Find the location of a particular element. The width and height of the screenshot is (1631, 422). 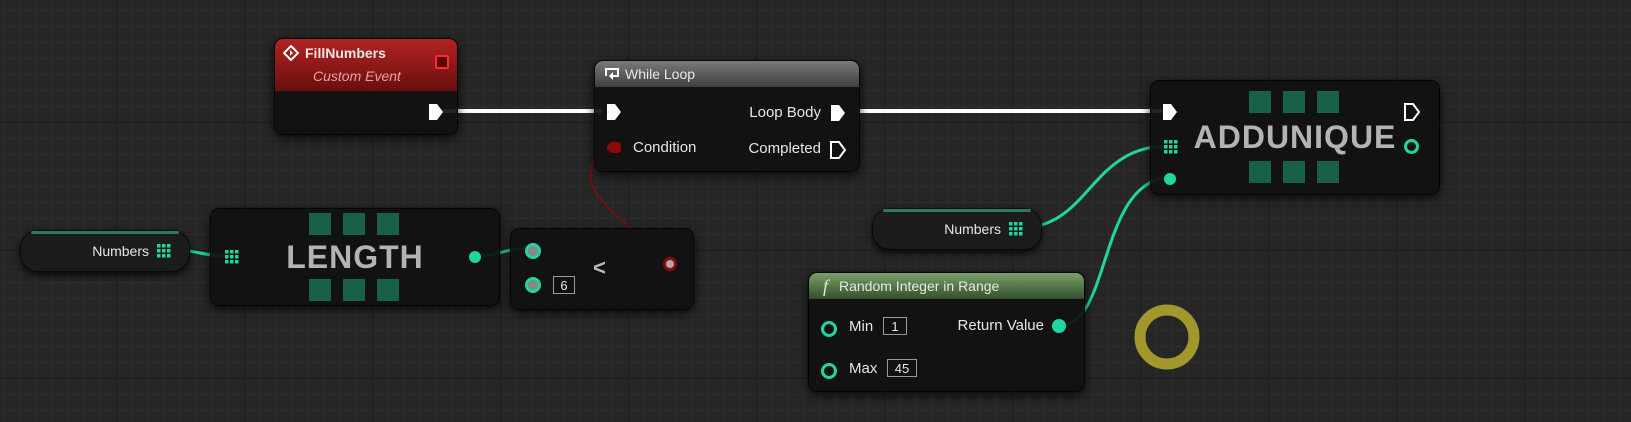

addunique-item-in-pin is located at coordinates (1170, 179).